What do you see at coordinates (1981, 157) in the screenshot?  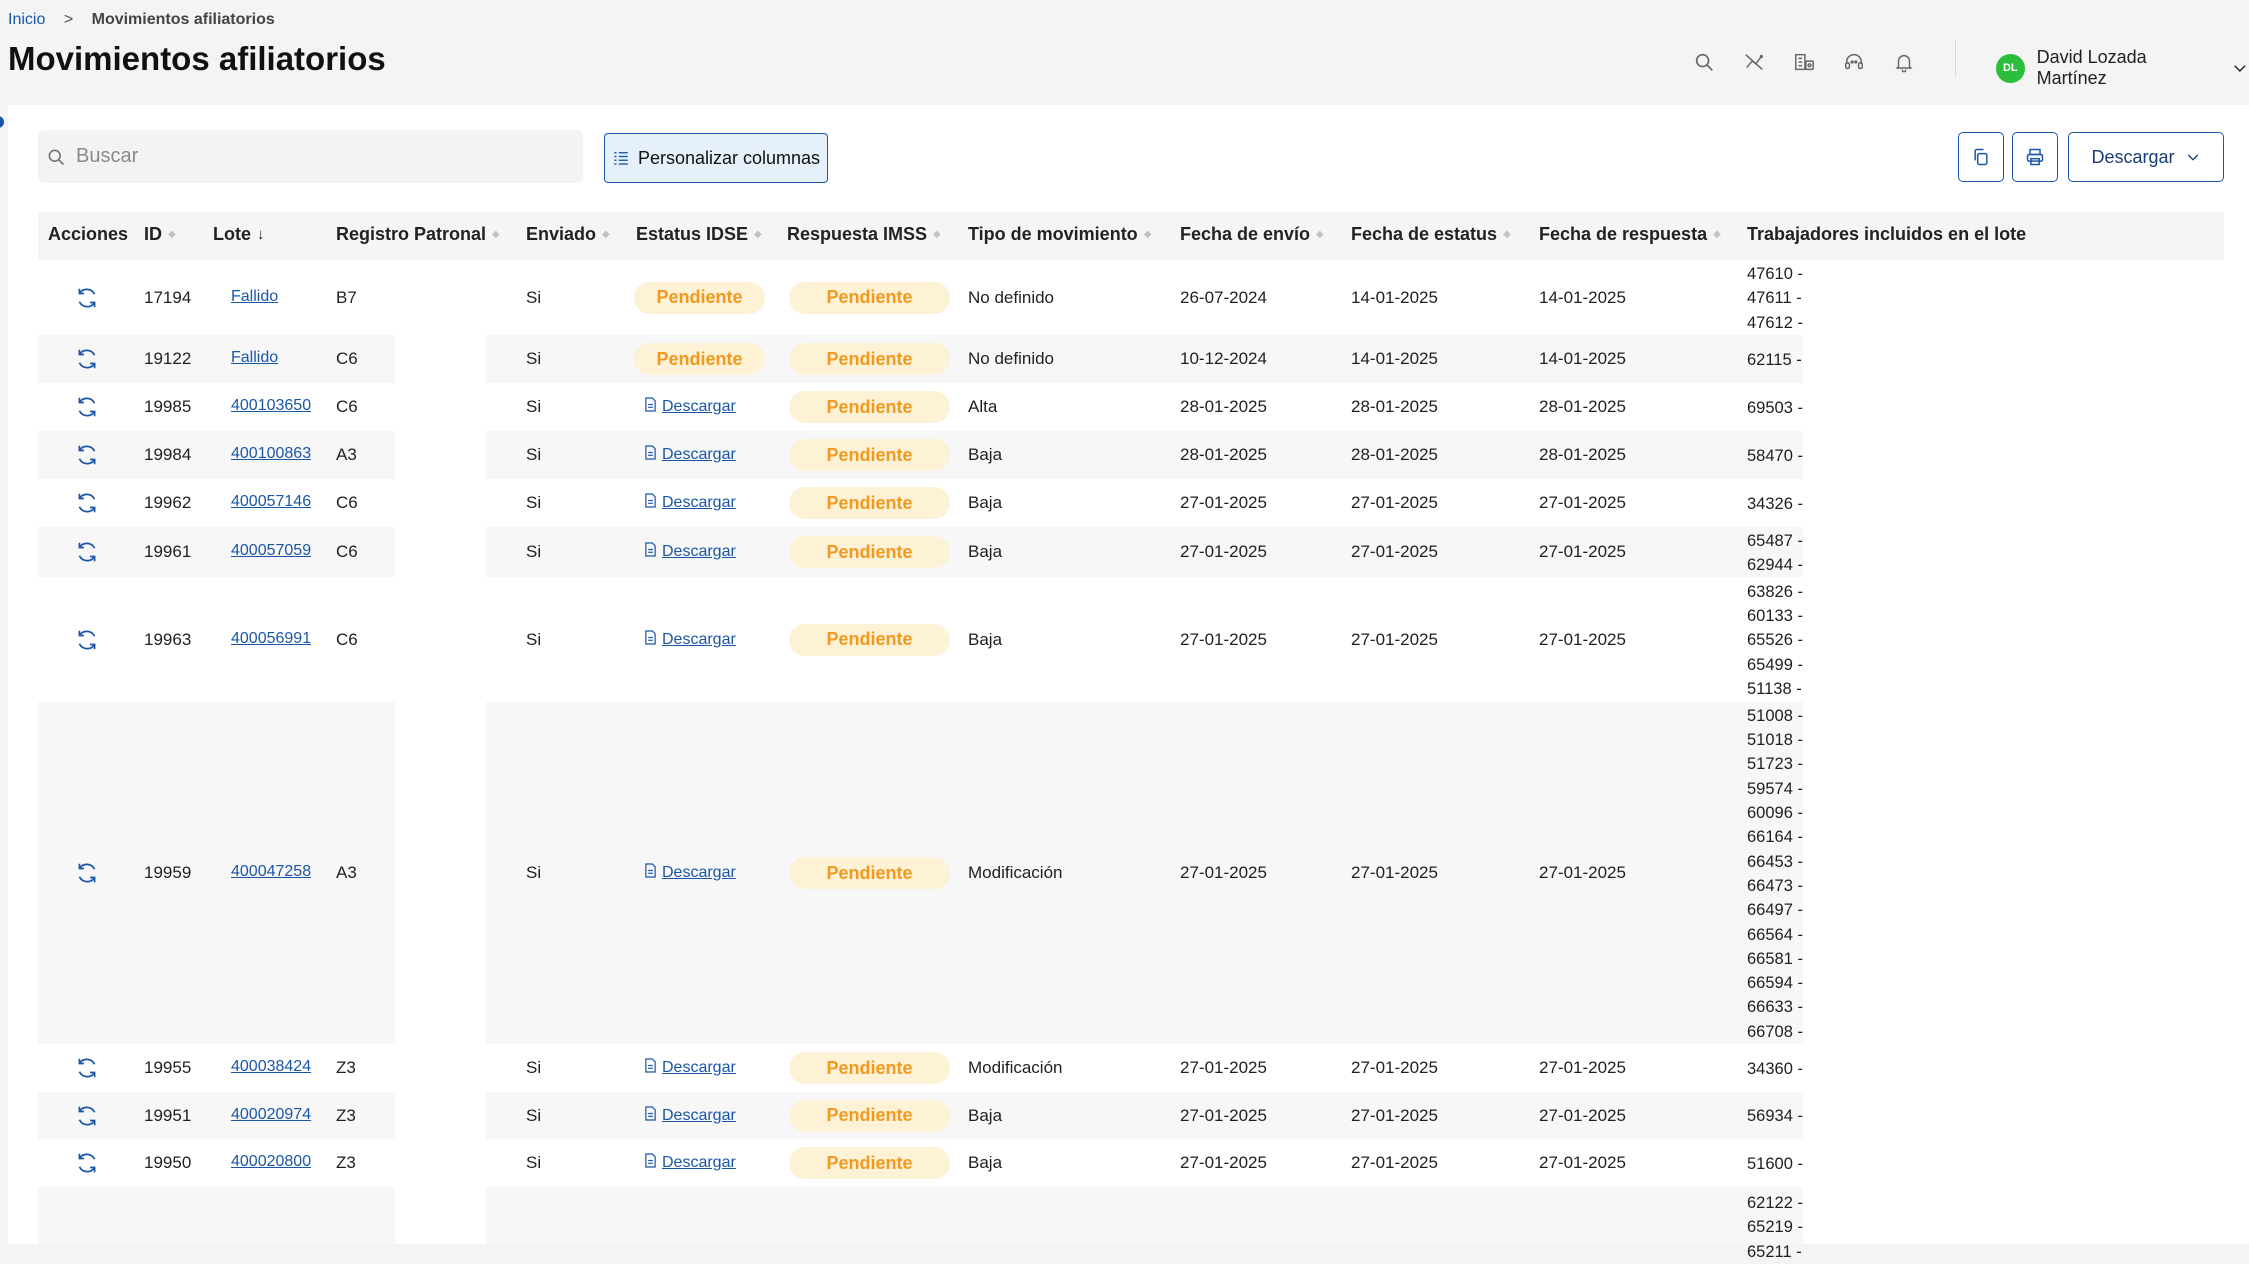 I see `copy-button` at bounding box center [1981, 157].